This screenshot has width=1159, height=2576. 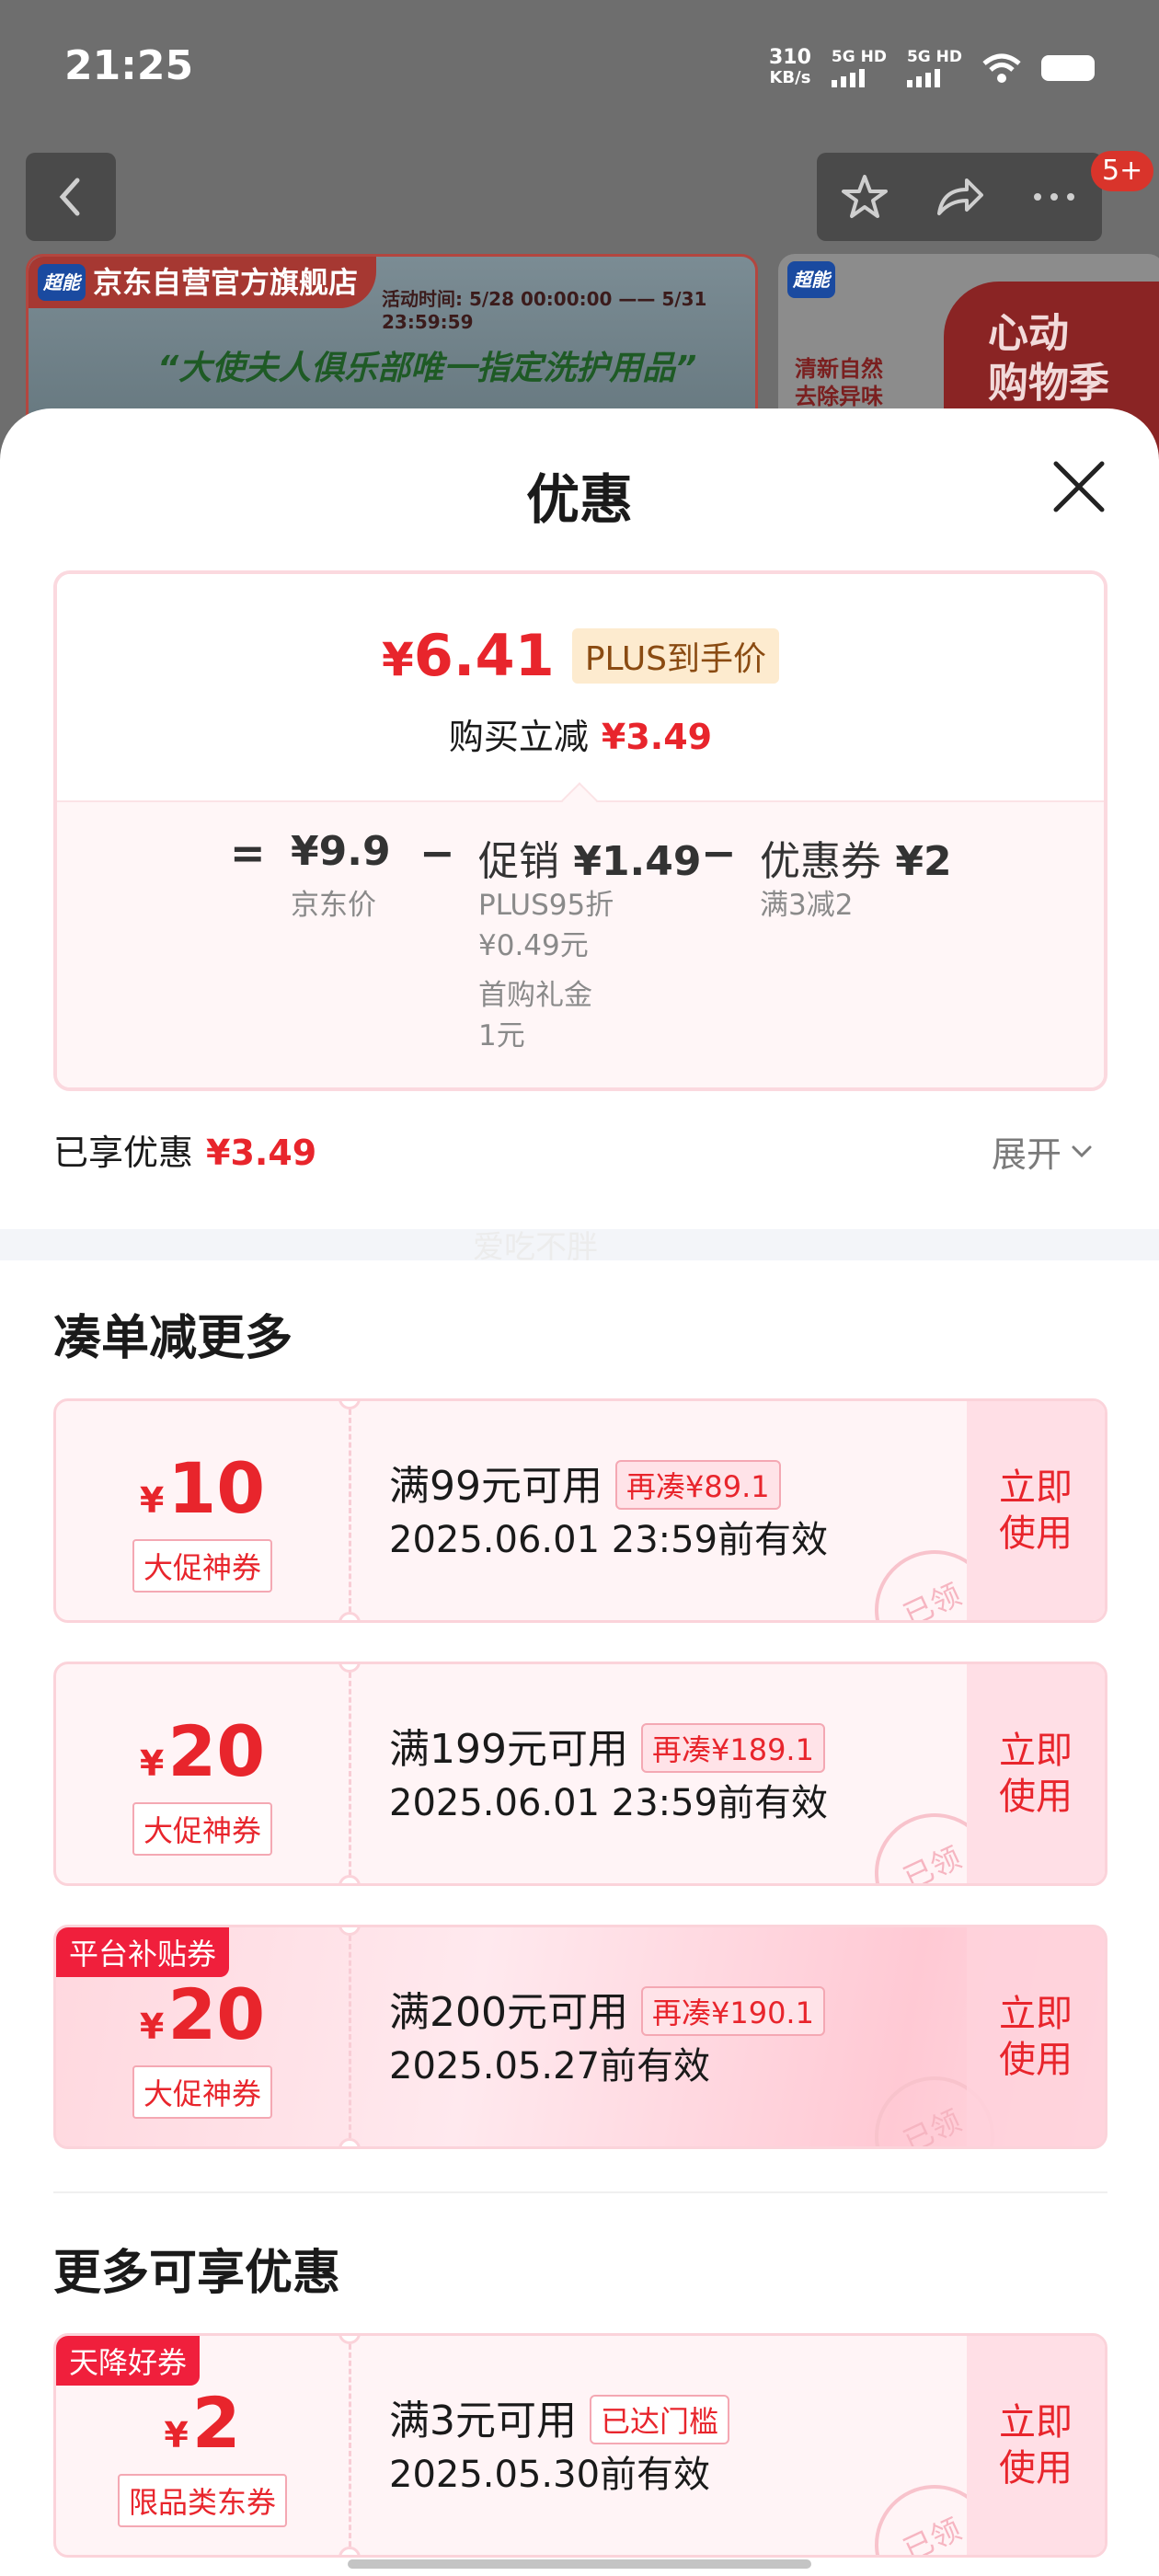 I want to click on equals-sign: =, so click(x=248, y=853).